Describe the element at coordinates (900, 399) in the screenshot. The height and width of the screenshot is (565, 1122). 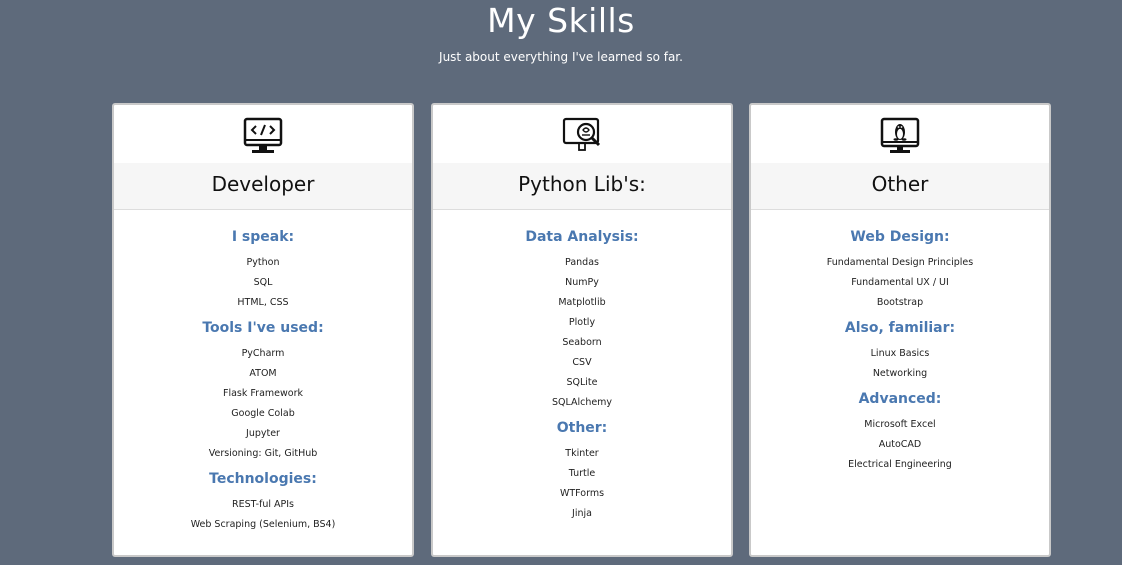
I see `skill-group-title: Advanced:` at that location.